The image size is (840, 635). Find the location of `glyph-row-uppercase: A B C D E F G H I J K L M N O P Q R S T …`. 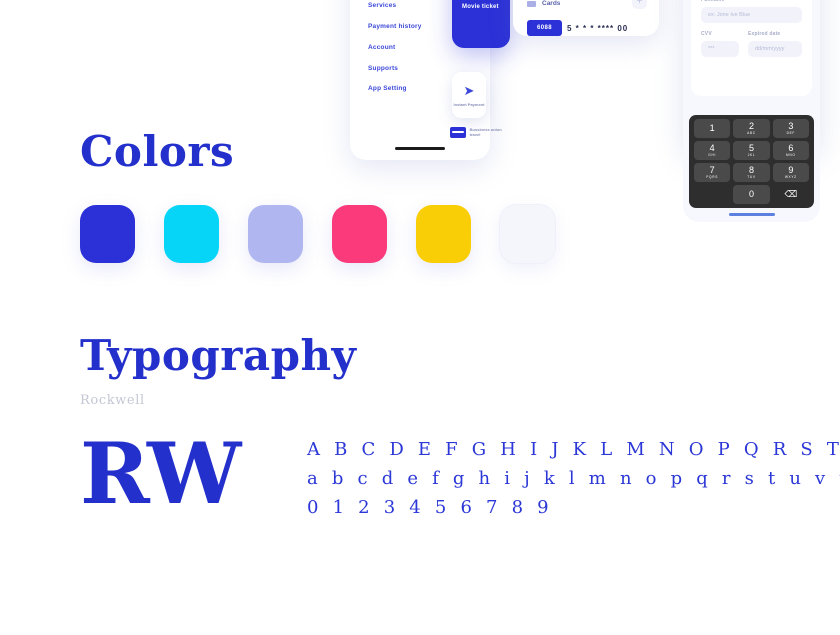

glyph-row-uppercase: A B C D E F G H I J K L M N O P Q R S T … is located at coordinates (573, 449).